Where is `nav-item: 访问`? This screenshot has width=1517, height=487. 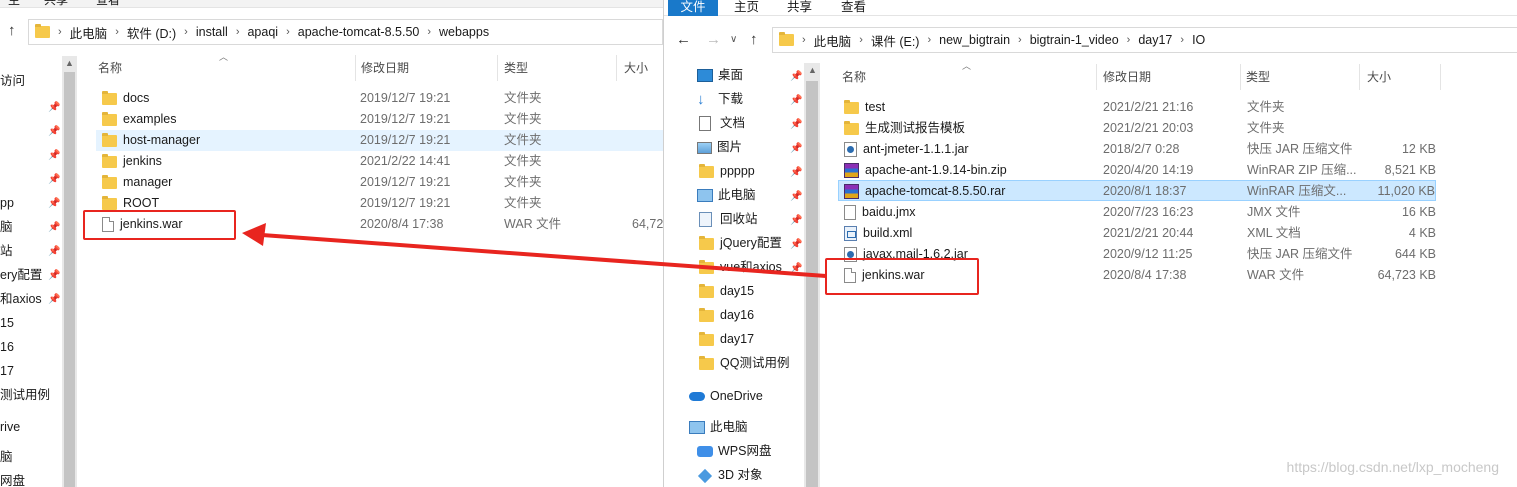
nav-item: 访问 is located at coordinates (12, 81).